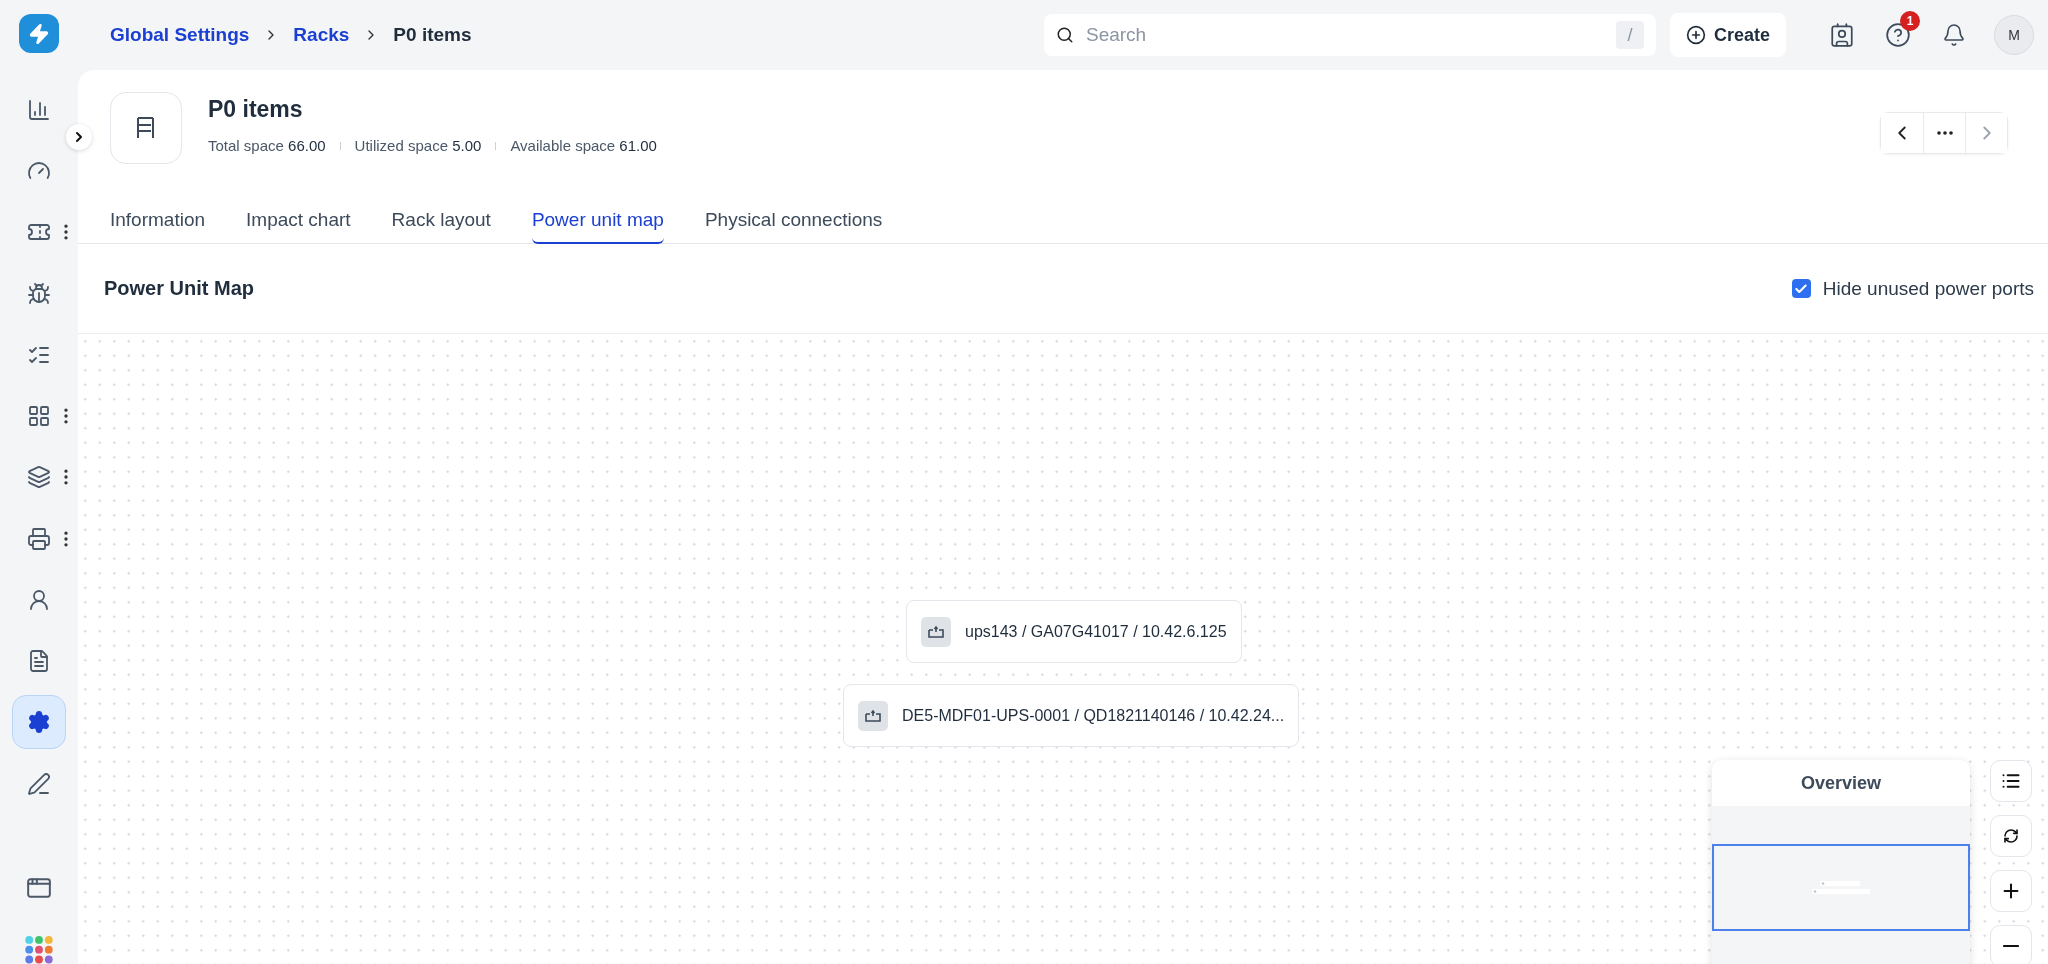 The width and height of the screenshot is (2048, 964). Describe the element at coordinates (2014, 35) in the screenshot. I see `user-avatar: M` at that location.